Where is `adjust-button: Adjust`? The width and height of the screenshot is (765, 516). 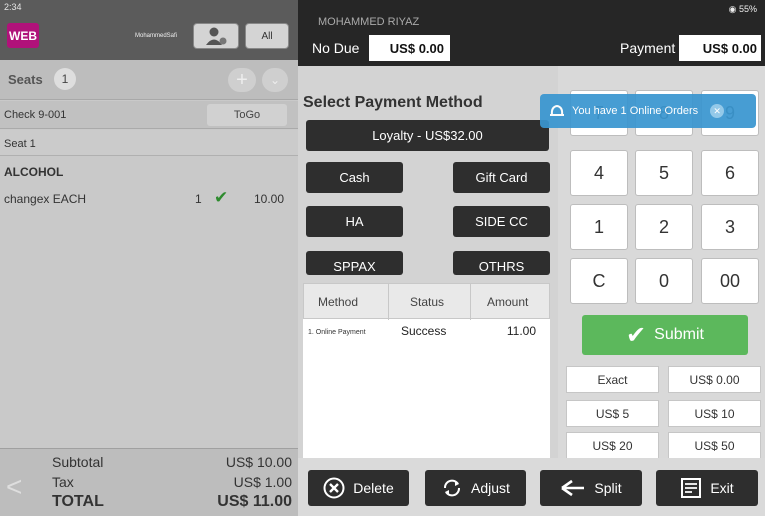 adjust-button: Adjust is located at coordinates (475, 488).